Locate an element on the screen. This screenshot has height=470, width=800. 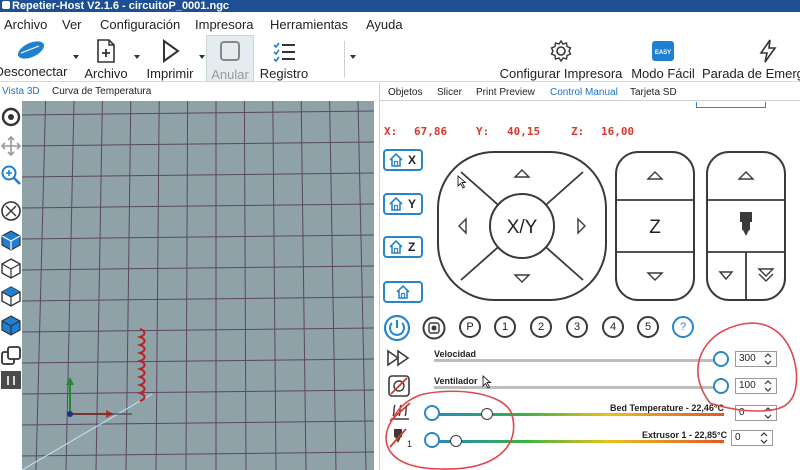
cube-iso-icon is located at coordinates (11, 240).